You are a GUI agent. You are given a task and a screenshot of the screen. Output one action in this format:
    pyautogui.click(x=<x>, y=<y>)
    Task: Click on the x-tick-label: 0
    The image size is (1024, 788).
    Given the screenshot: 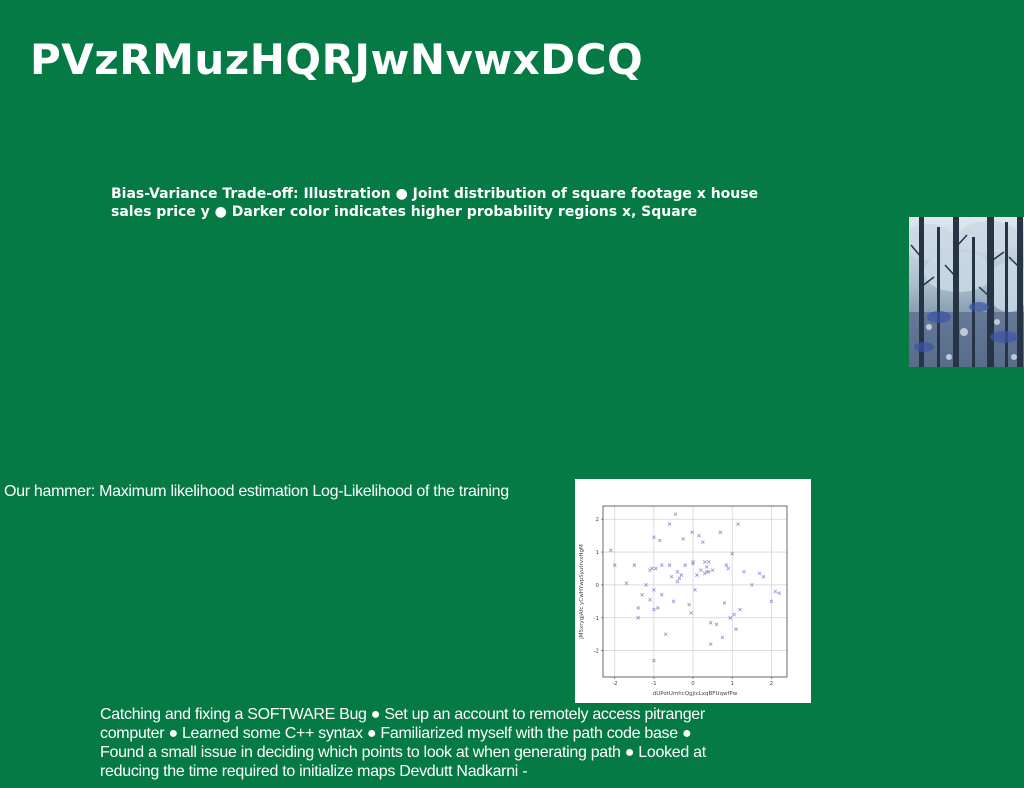 What is the action you would take?
    pyautogui.click(x=693, y=684)
    